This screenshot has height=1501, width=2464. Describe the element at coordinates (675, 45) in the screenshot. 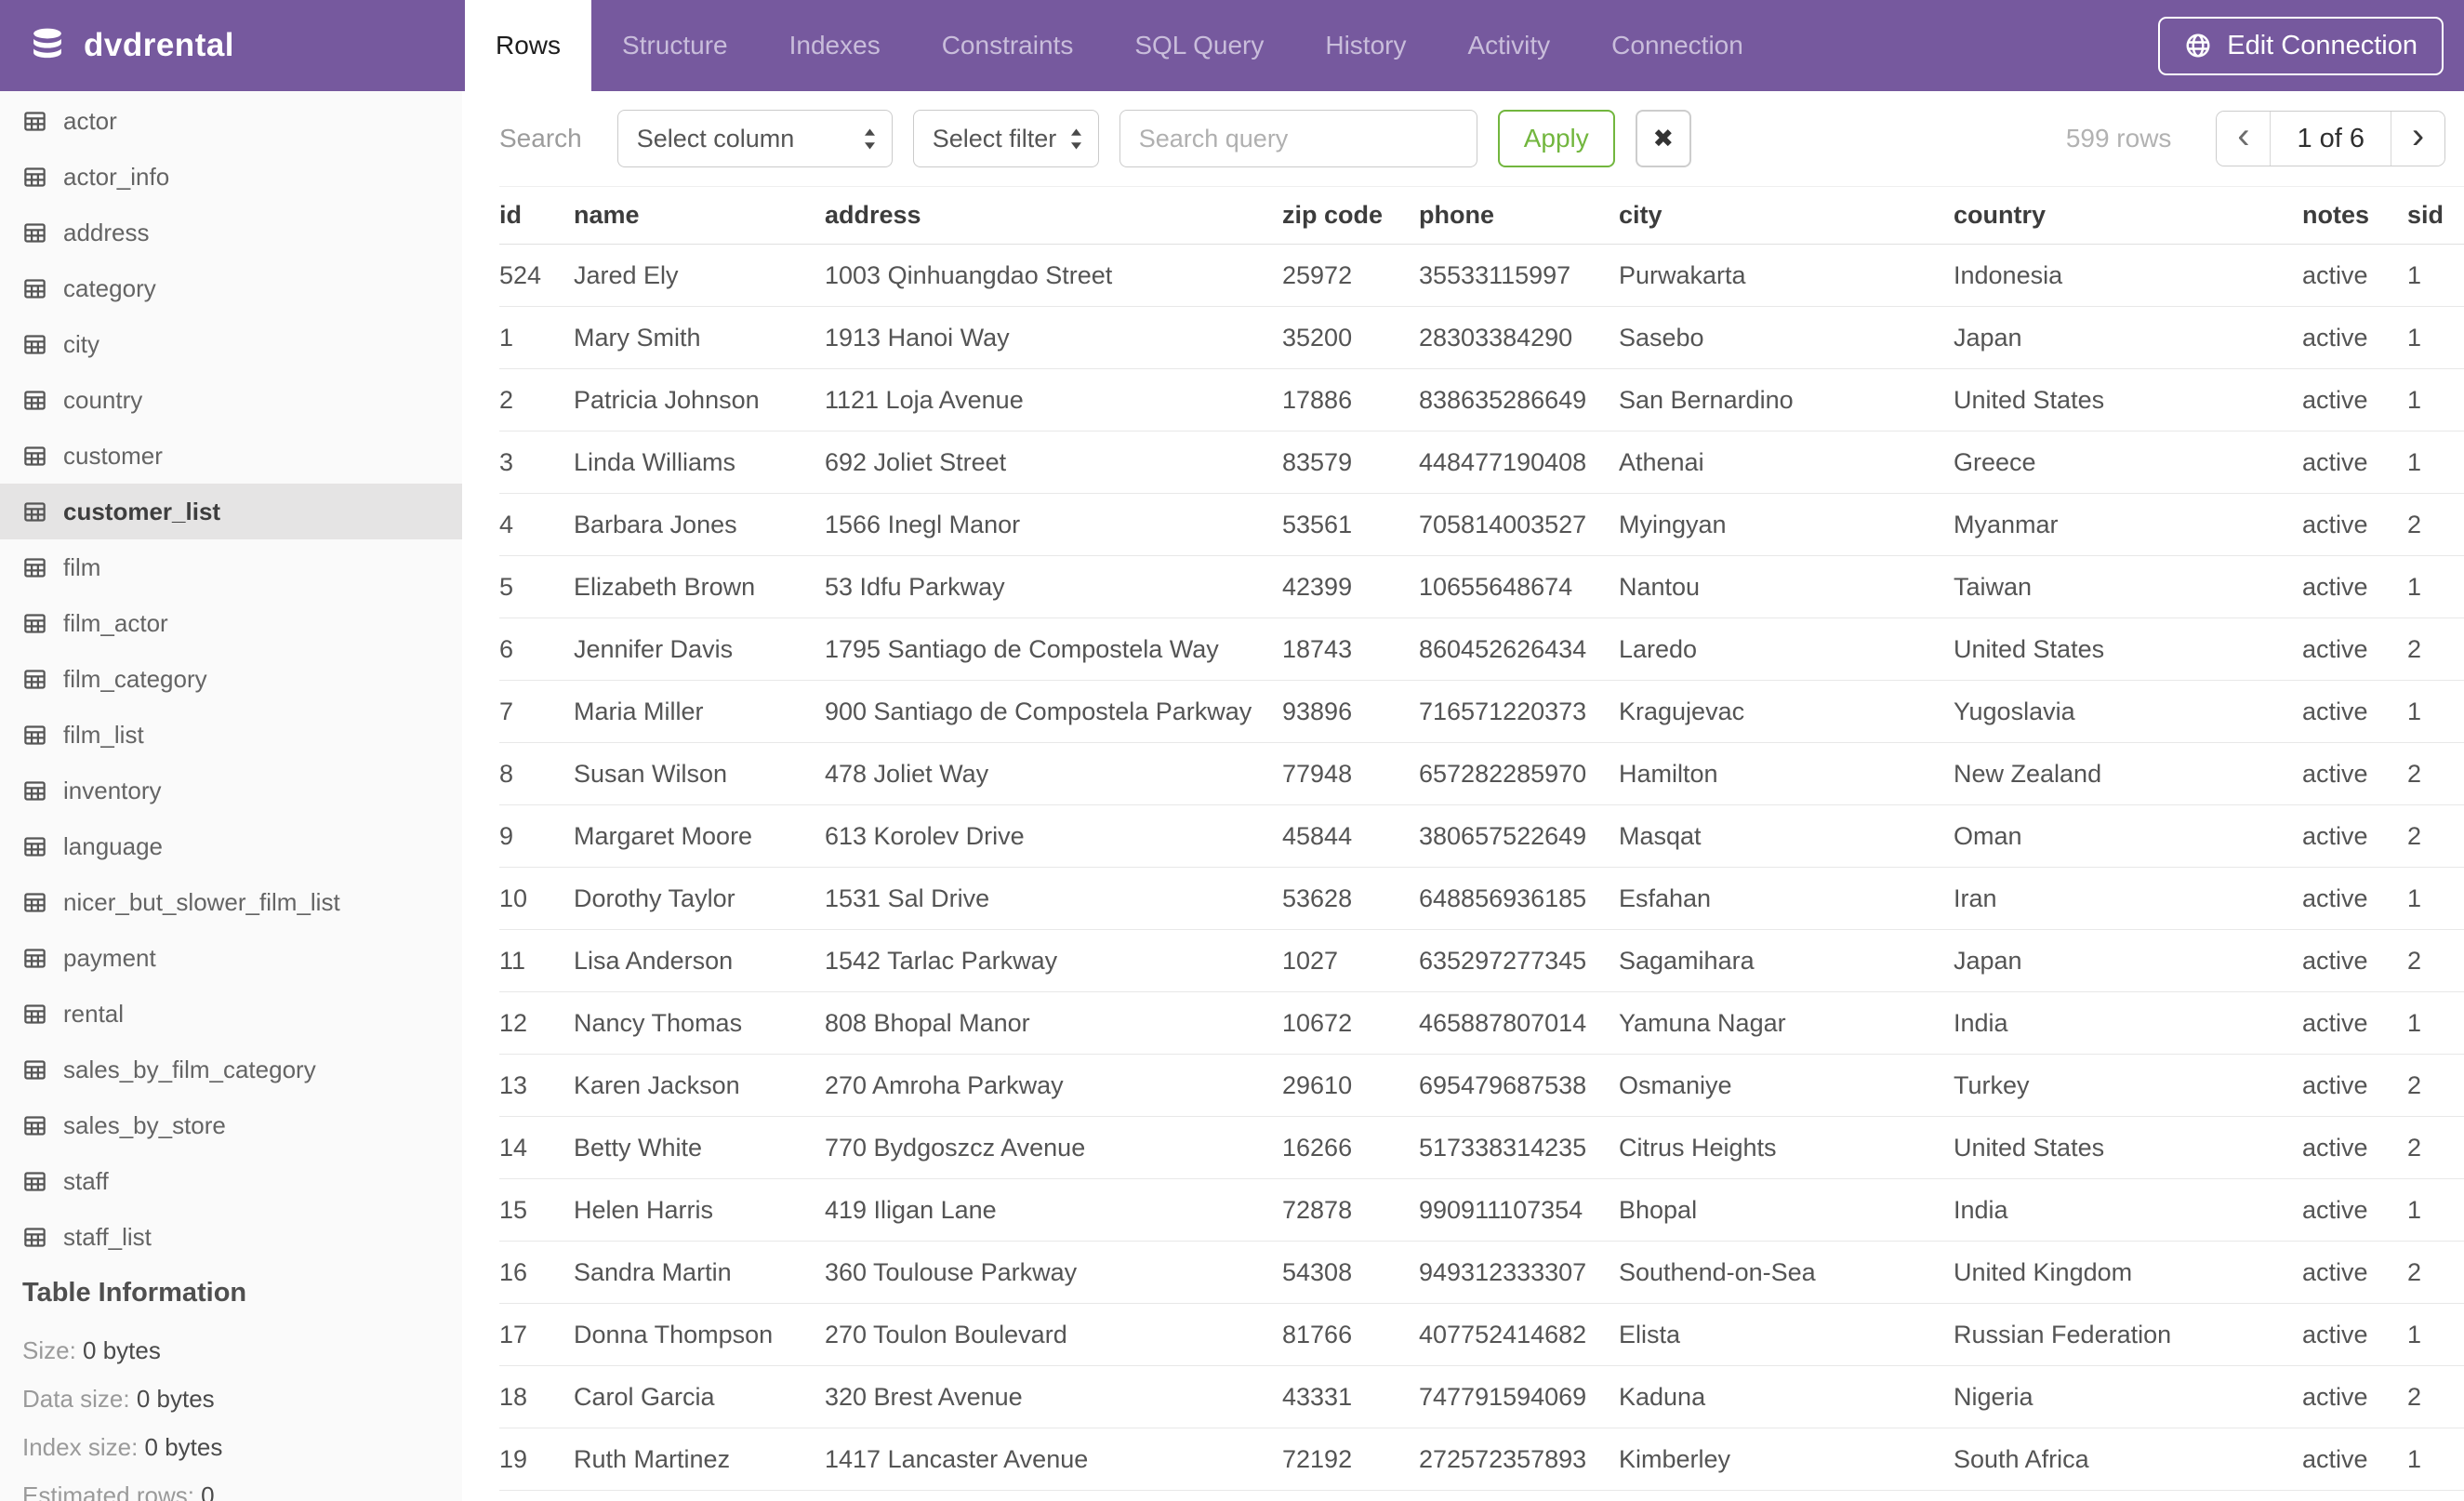

I see `tab-structure: Structure` at that location.